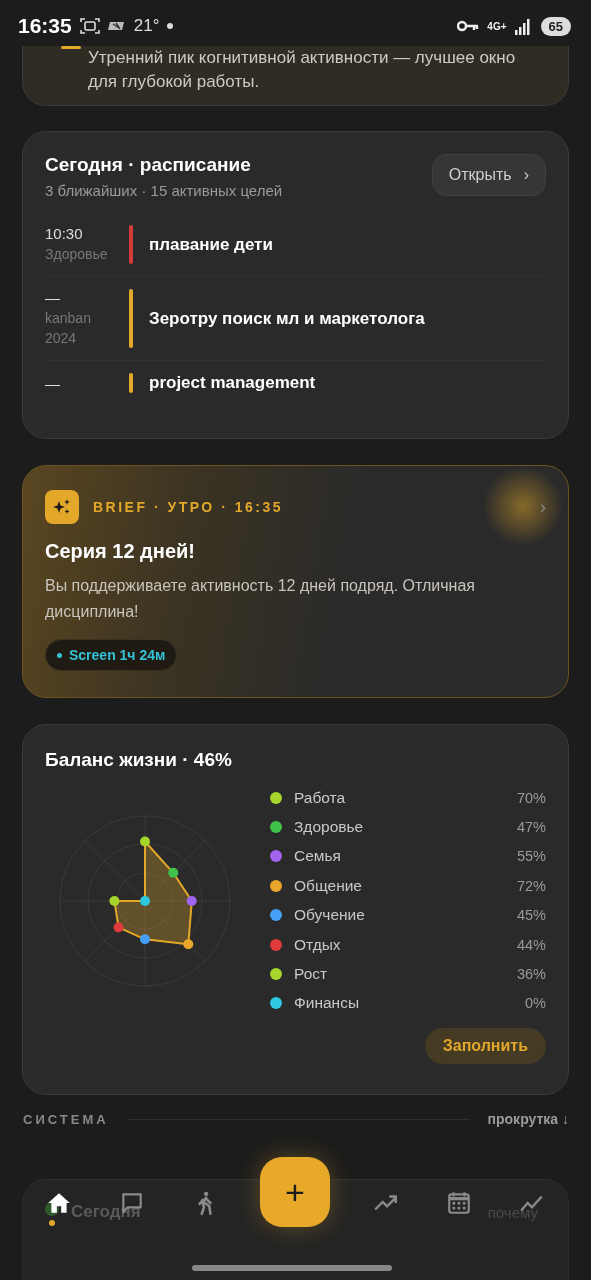 Image resolution: width=591 pixels, height=1280 pixels. I want to click on event-tag: kanban 2024, so click(75, 328).